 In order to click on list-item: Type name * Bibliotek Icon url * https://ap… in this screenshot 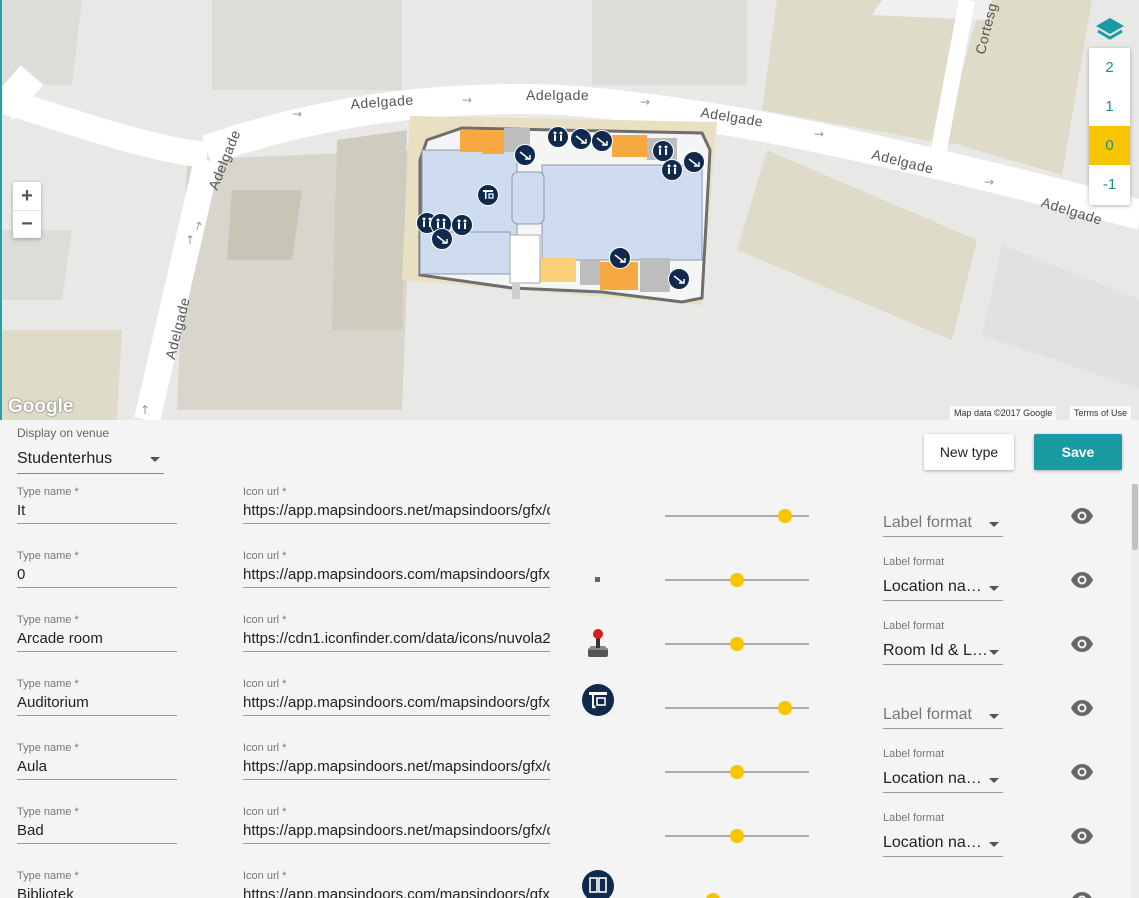, I will do `click(565, 883)`.